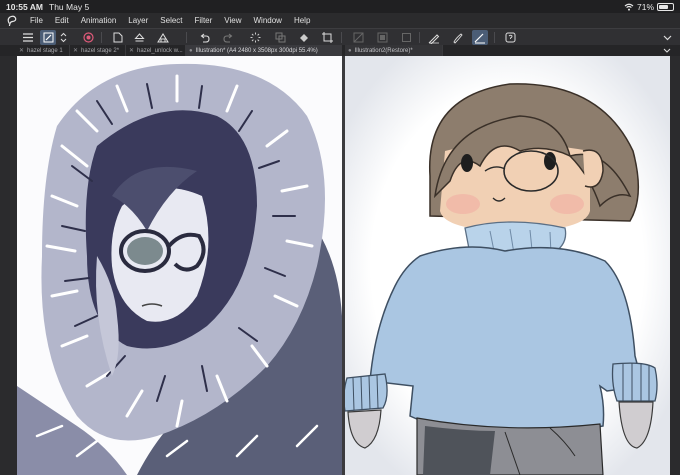 This screenshot has width=680, height=475. Describe the element at coordinates (327, 37) in the screenshot. I see `transform-icon` at that location.